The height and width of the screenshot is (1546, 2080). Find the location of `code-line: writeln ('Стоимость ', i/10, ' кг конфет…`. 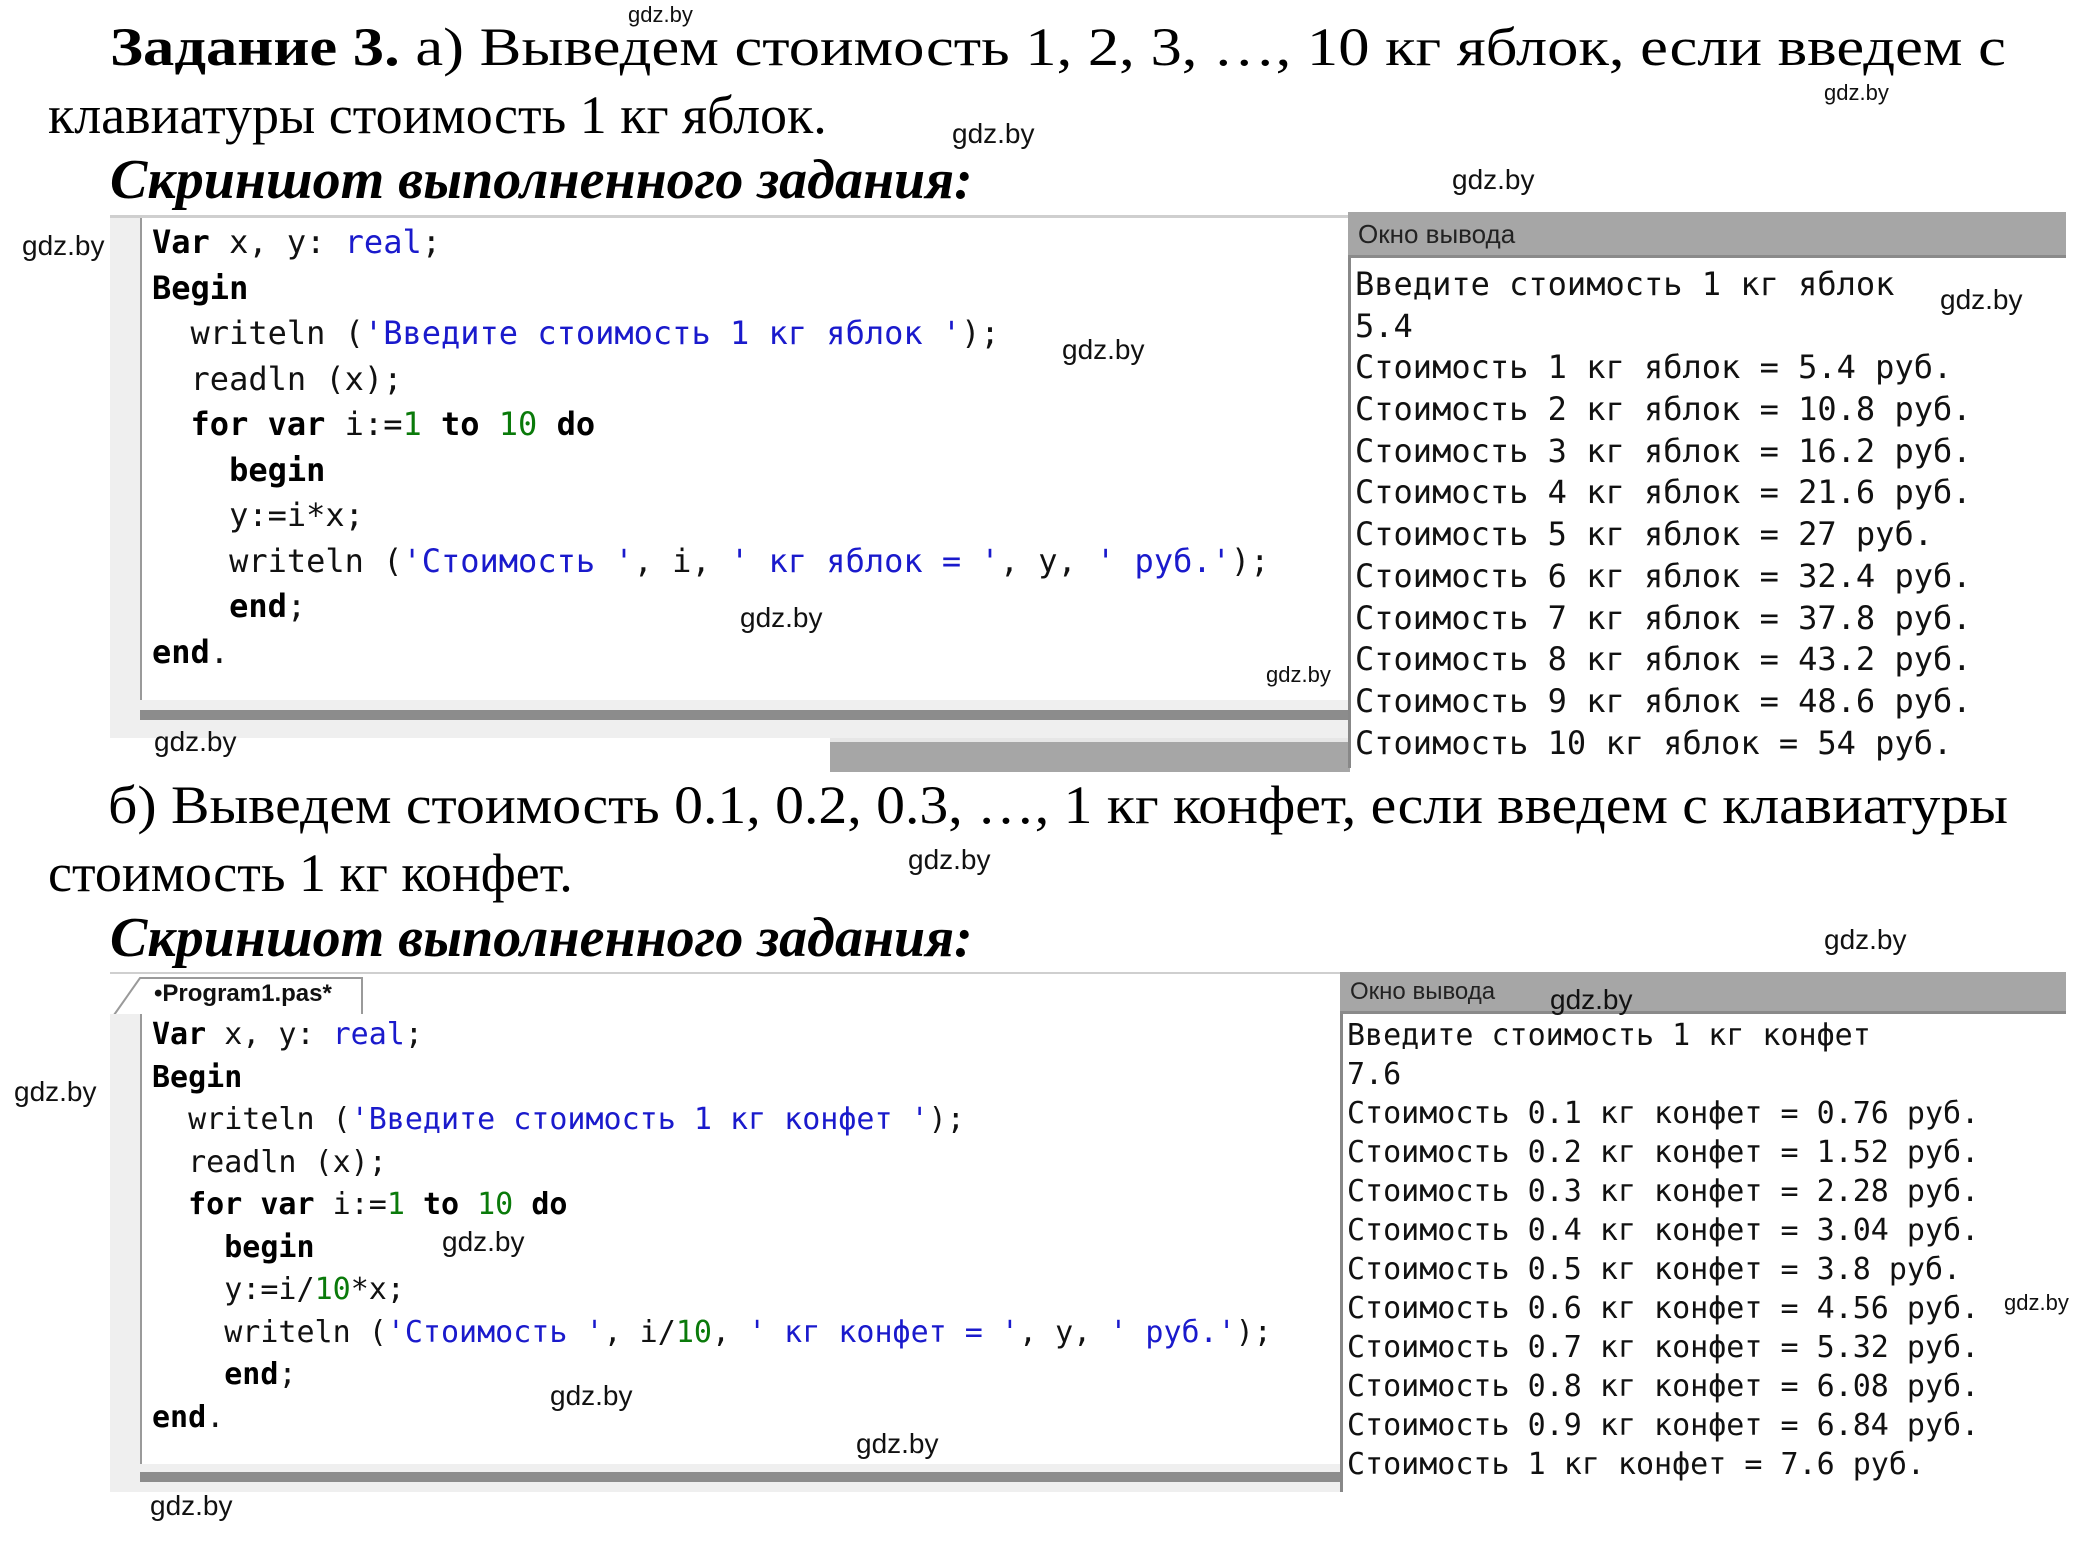

code-line: writeln ('Стоимость ', i/10, ' кг конфет… is located at coordinates (712, 1333).